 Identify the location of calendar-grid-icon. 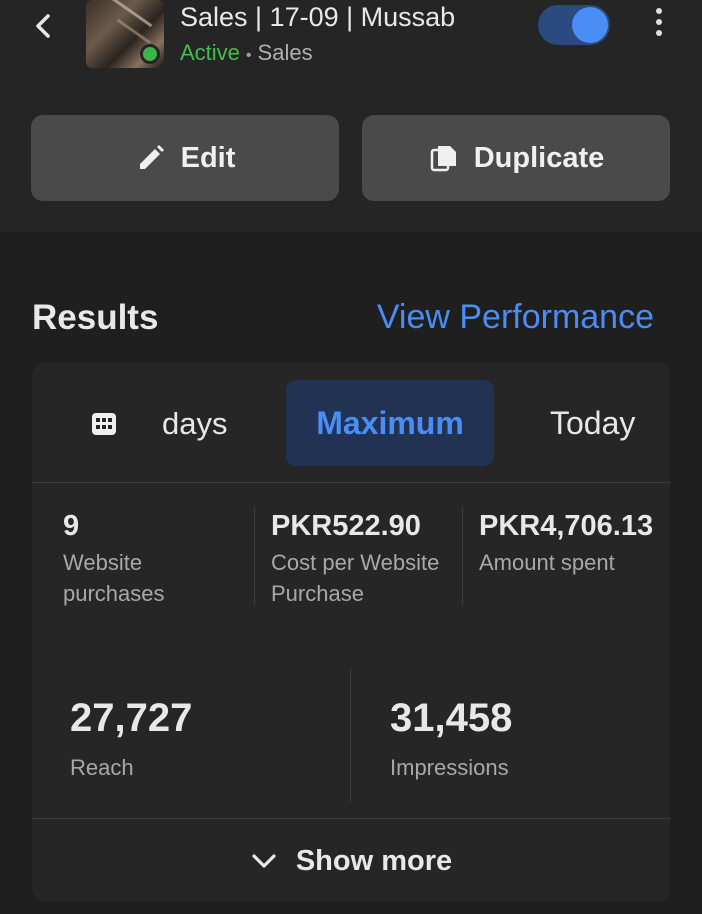
(104, 424).